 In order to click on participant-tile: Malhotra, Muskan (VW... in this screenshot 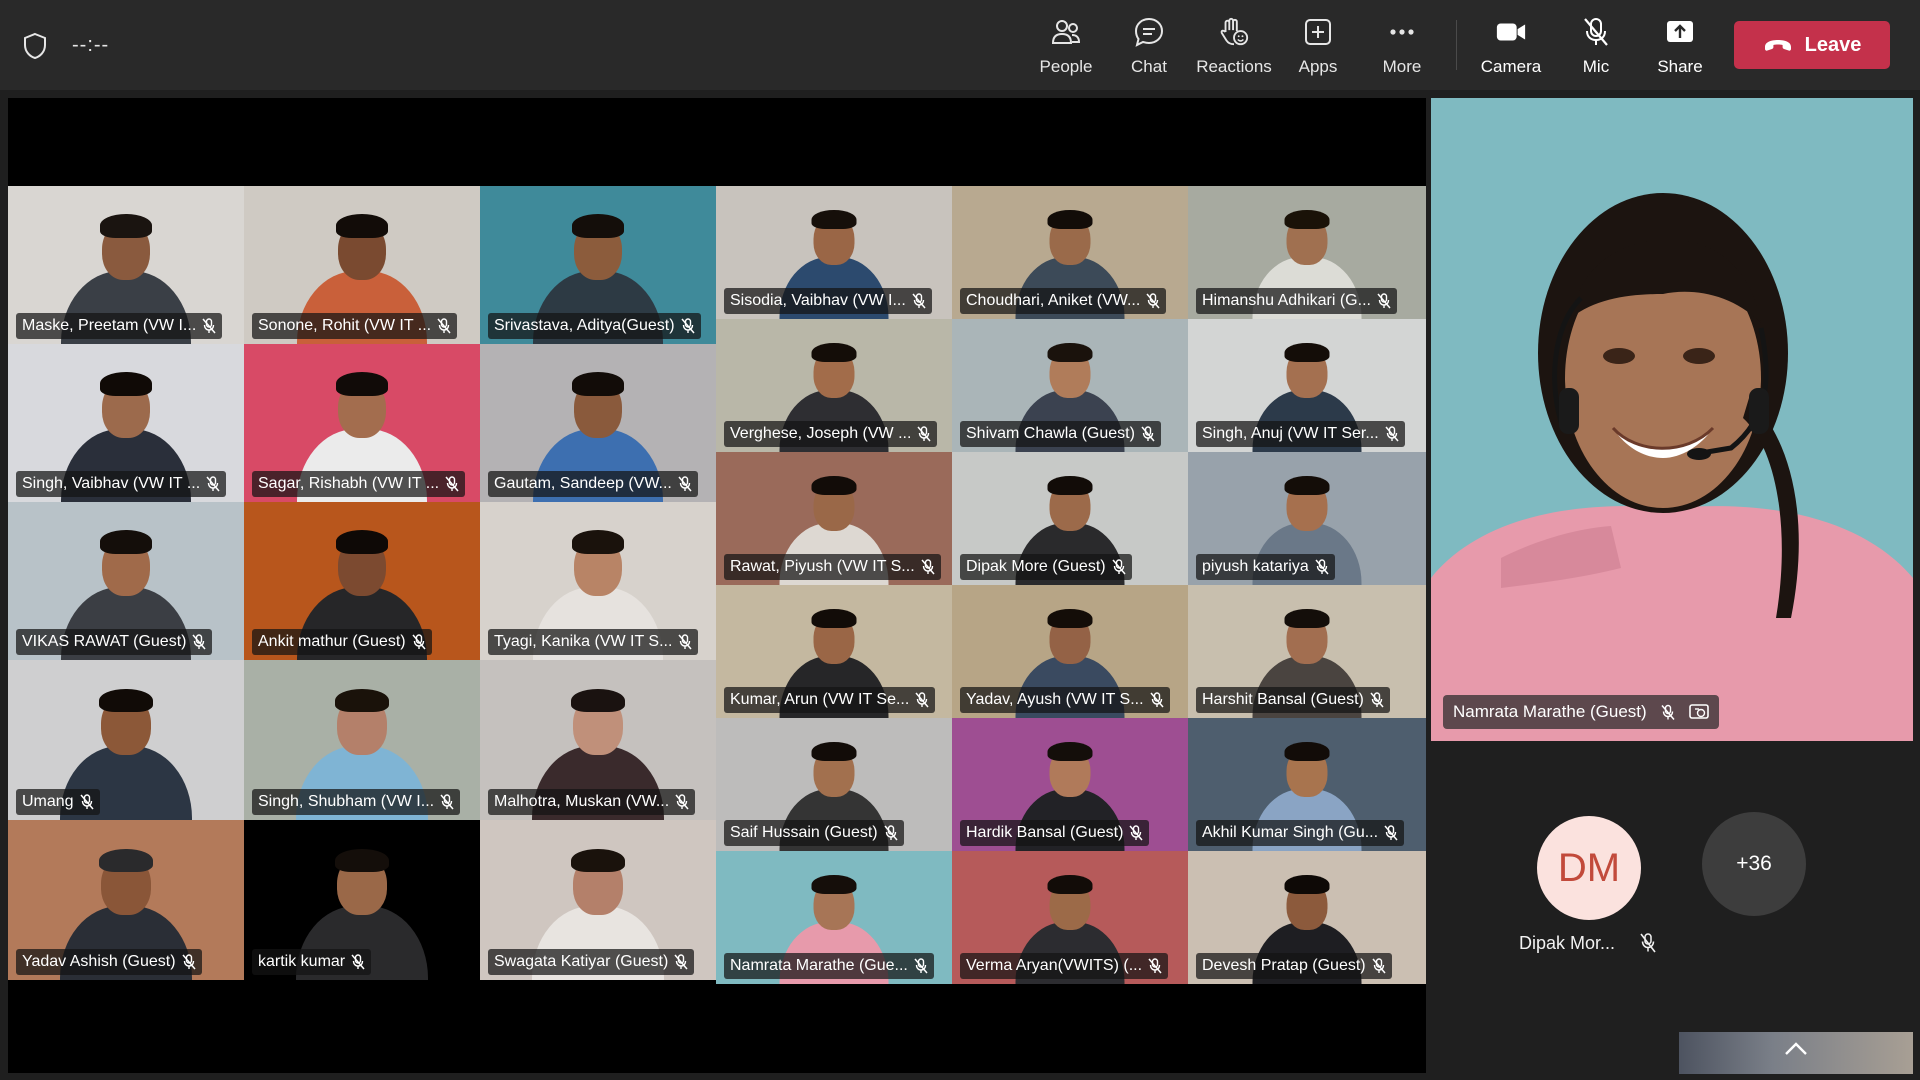, I will do `click(598, 740)`.